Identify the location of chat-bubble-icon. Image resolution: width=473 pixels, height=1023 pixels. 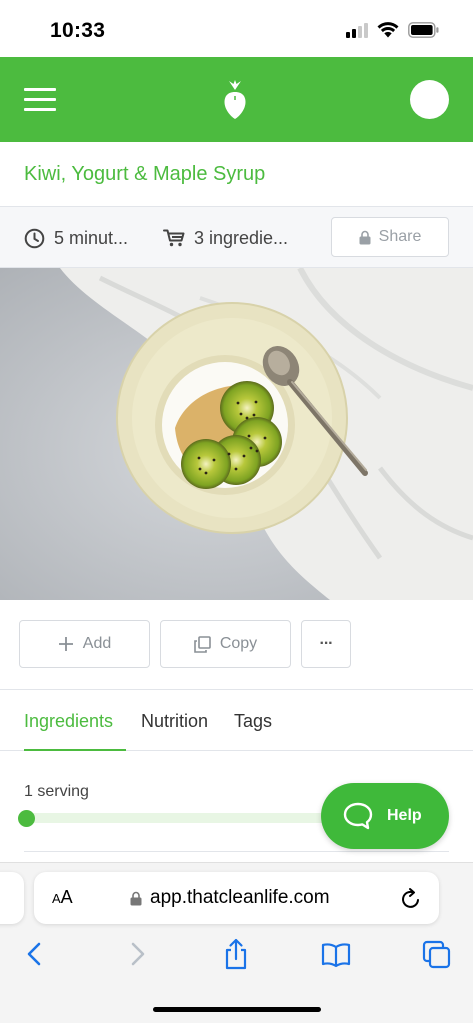
(358, 816).